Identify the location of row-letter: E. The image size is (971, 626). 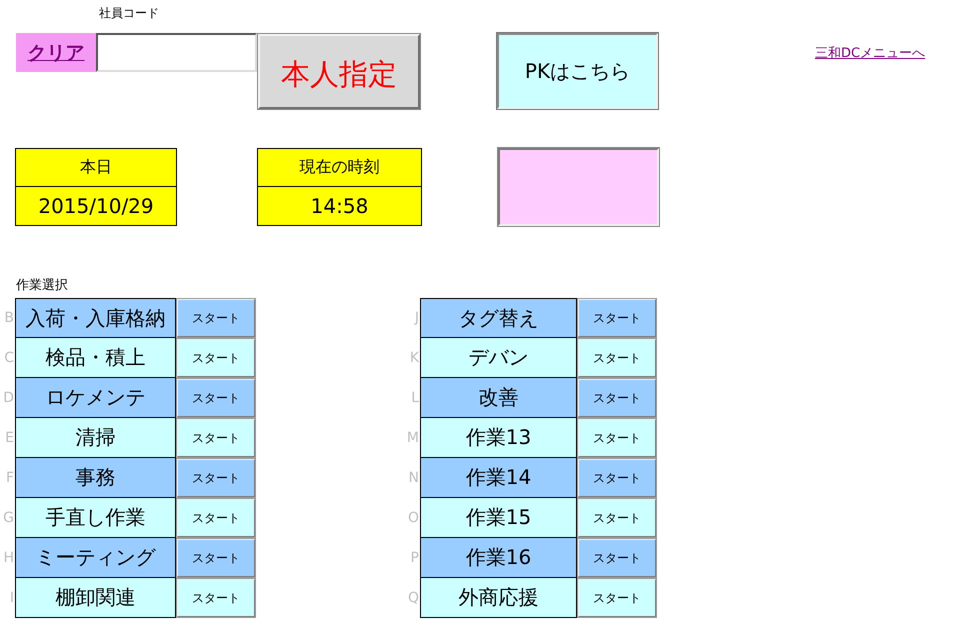
(10, 438).